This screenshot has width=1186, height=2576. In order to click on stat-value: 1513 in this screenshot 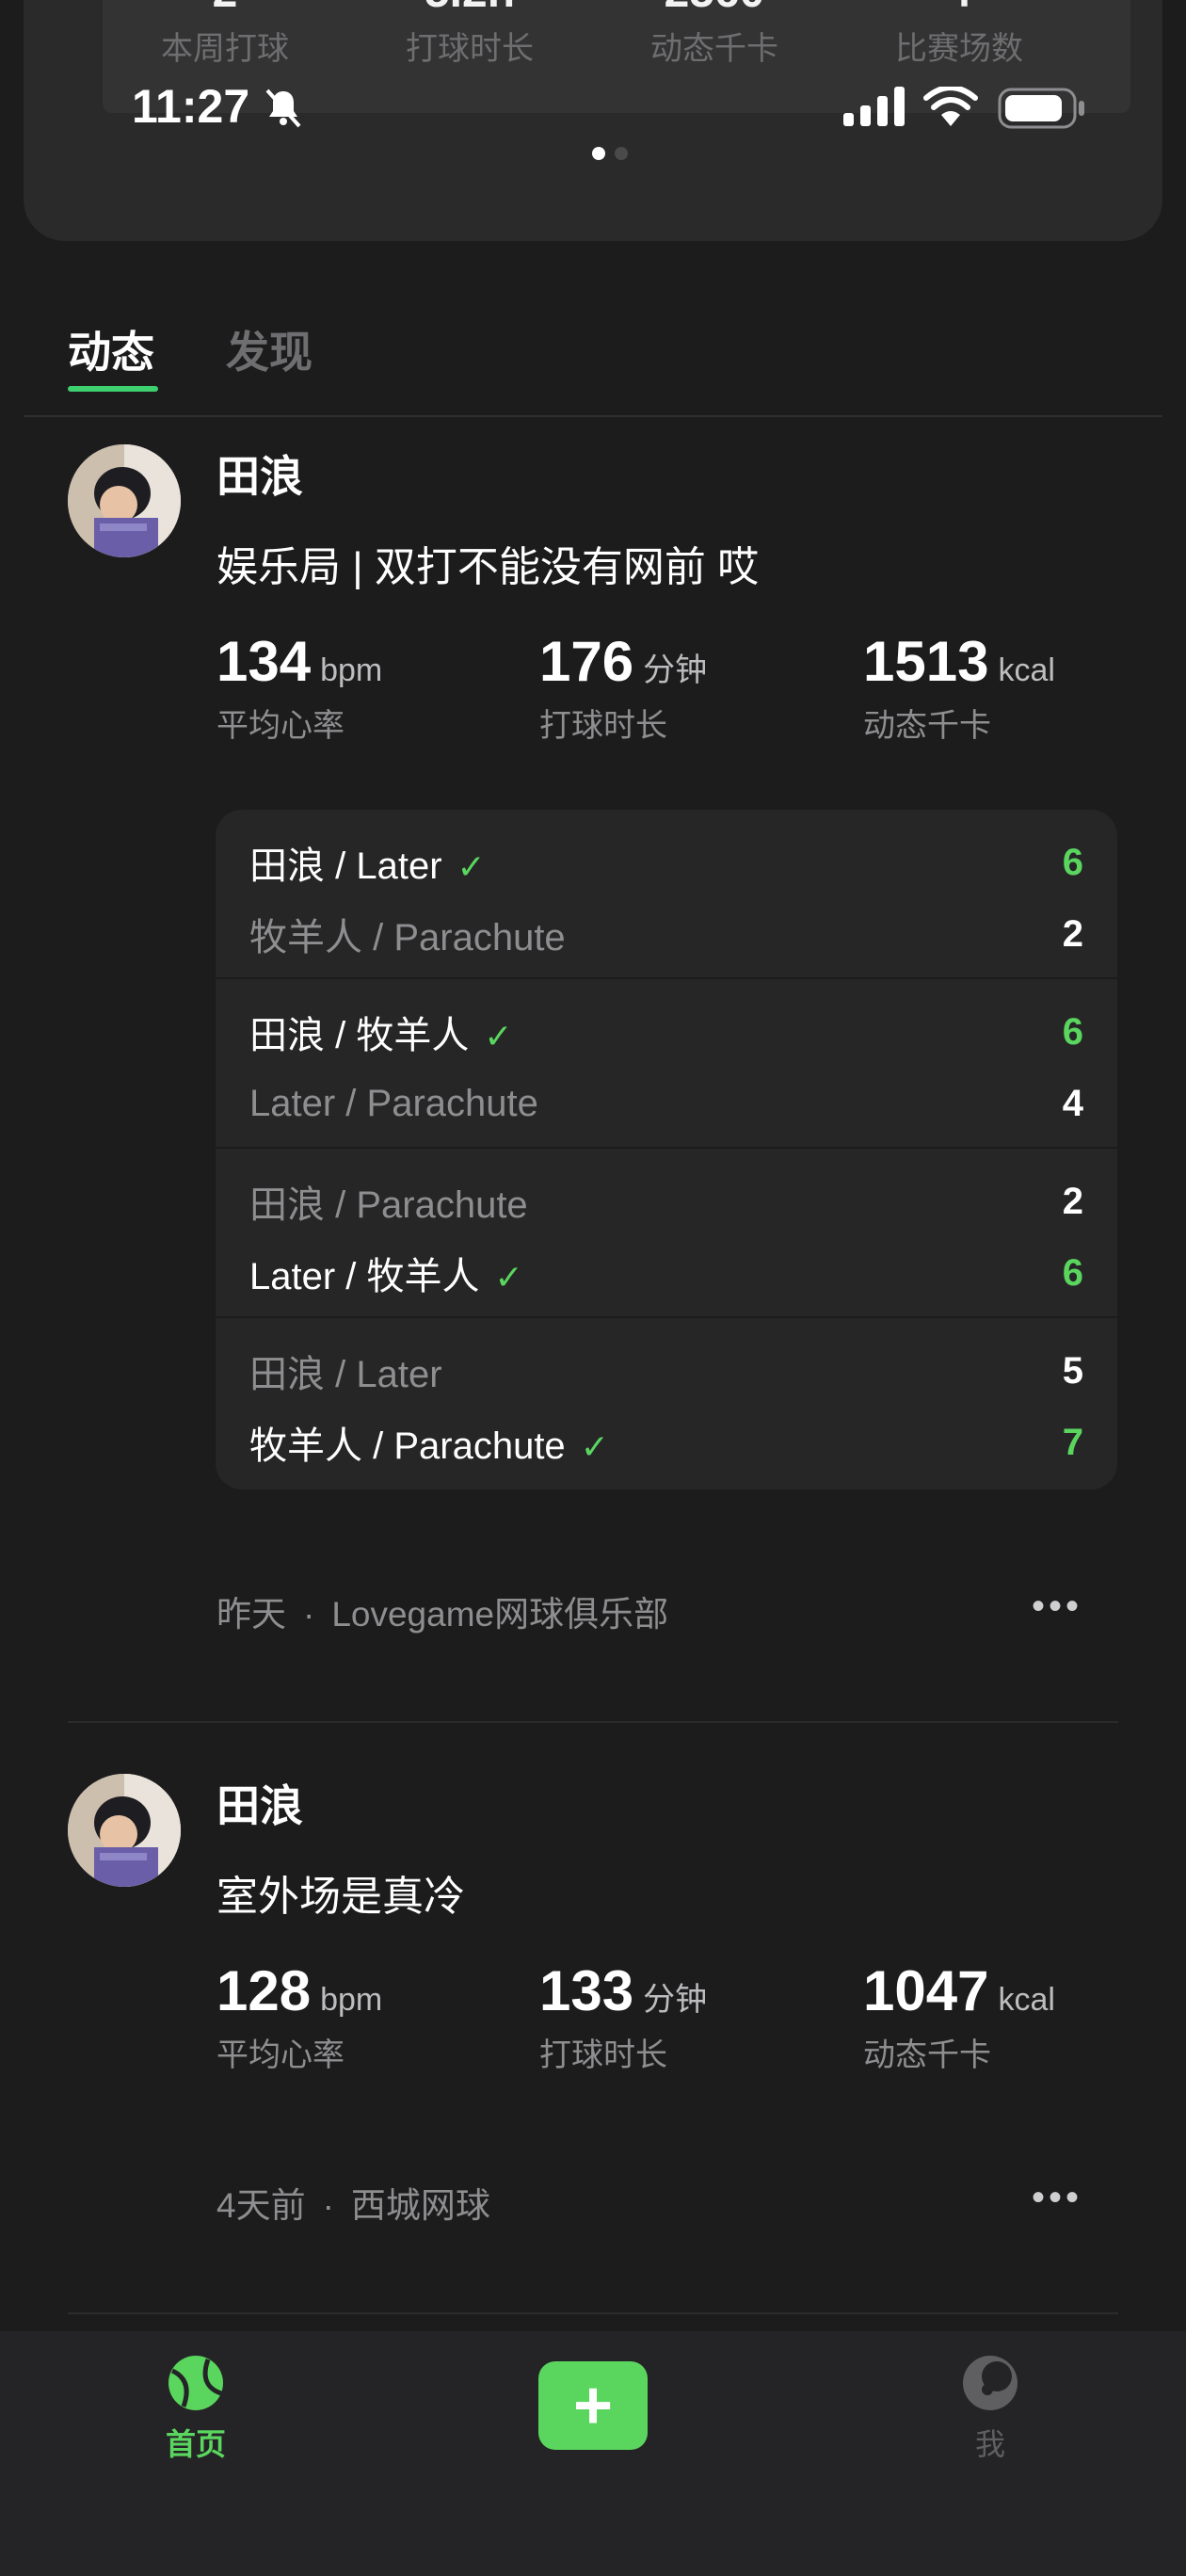, I will do `click(926, 661)`.